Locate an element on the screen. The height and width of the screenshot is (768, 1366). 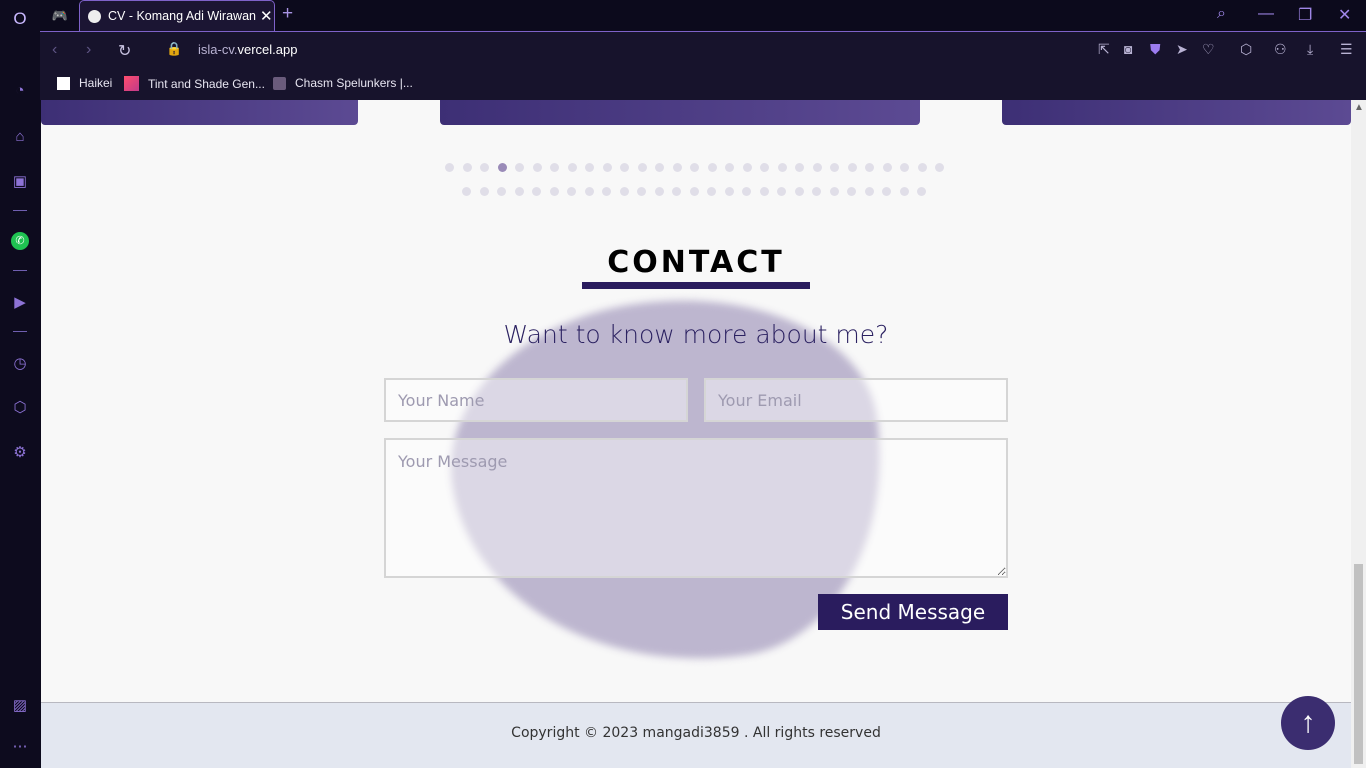
share-icon: ⇱ is located at coordinates (1104, 49).